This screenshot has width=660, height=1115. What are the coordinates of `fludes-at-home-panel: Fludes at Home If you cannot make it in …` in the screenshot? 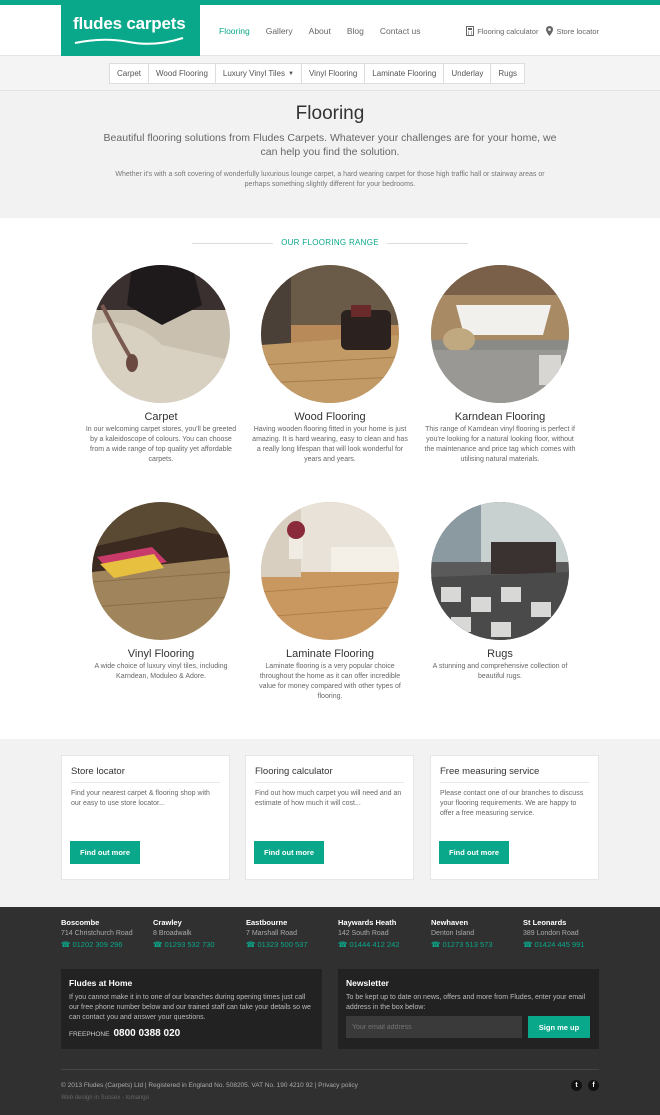 It's located at (191, 1009).